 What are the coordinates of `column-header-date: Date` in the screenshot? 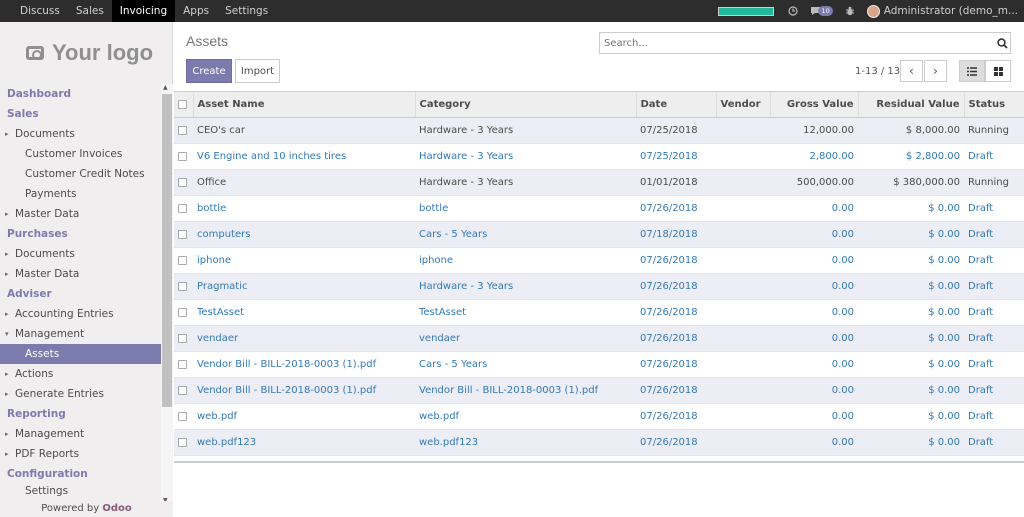 It's located at (675, 104).